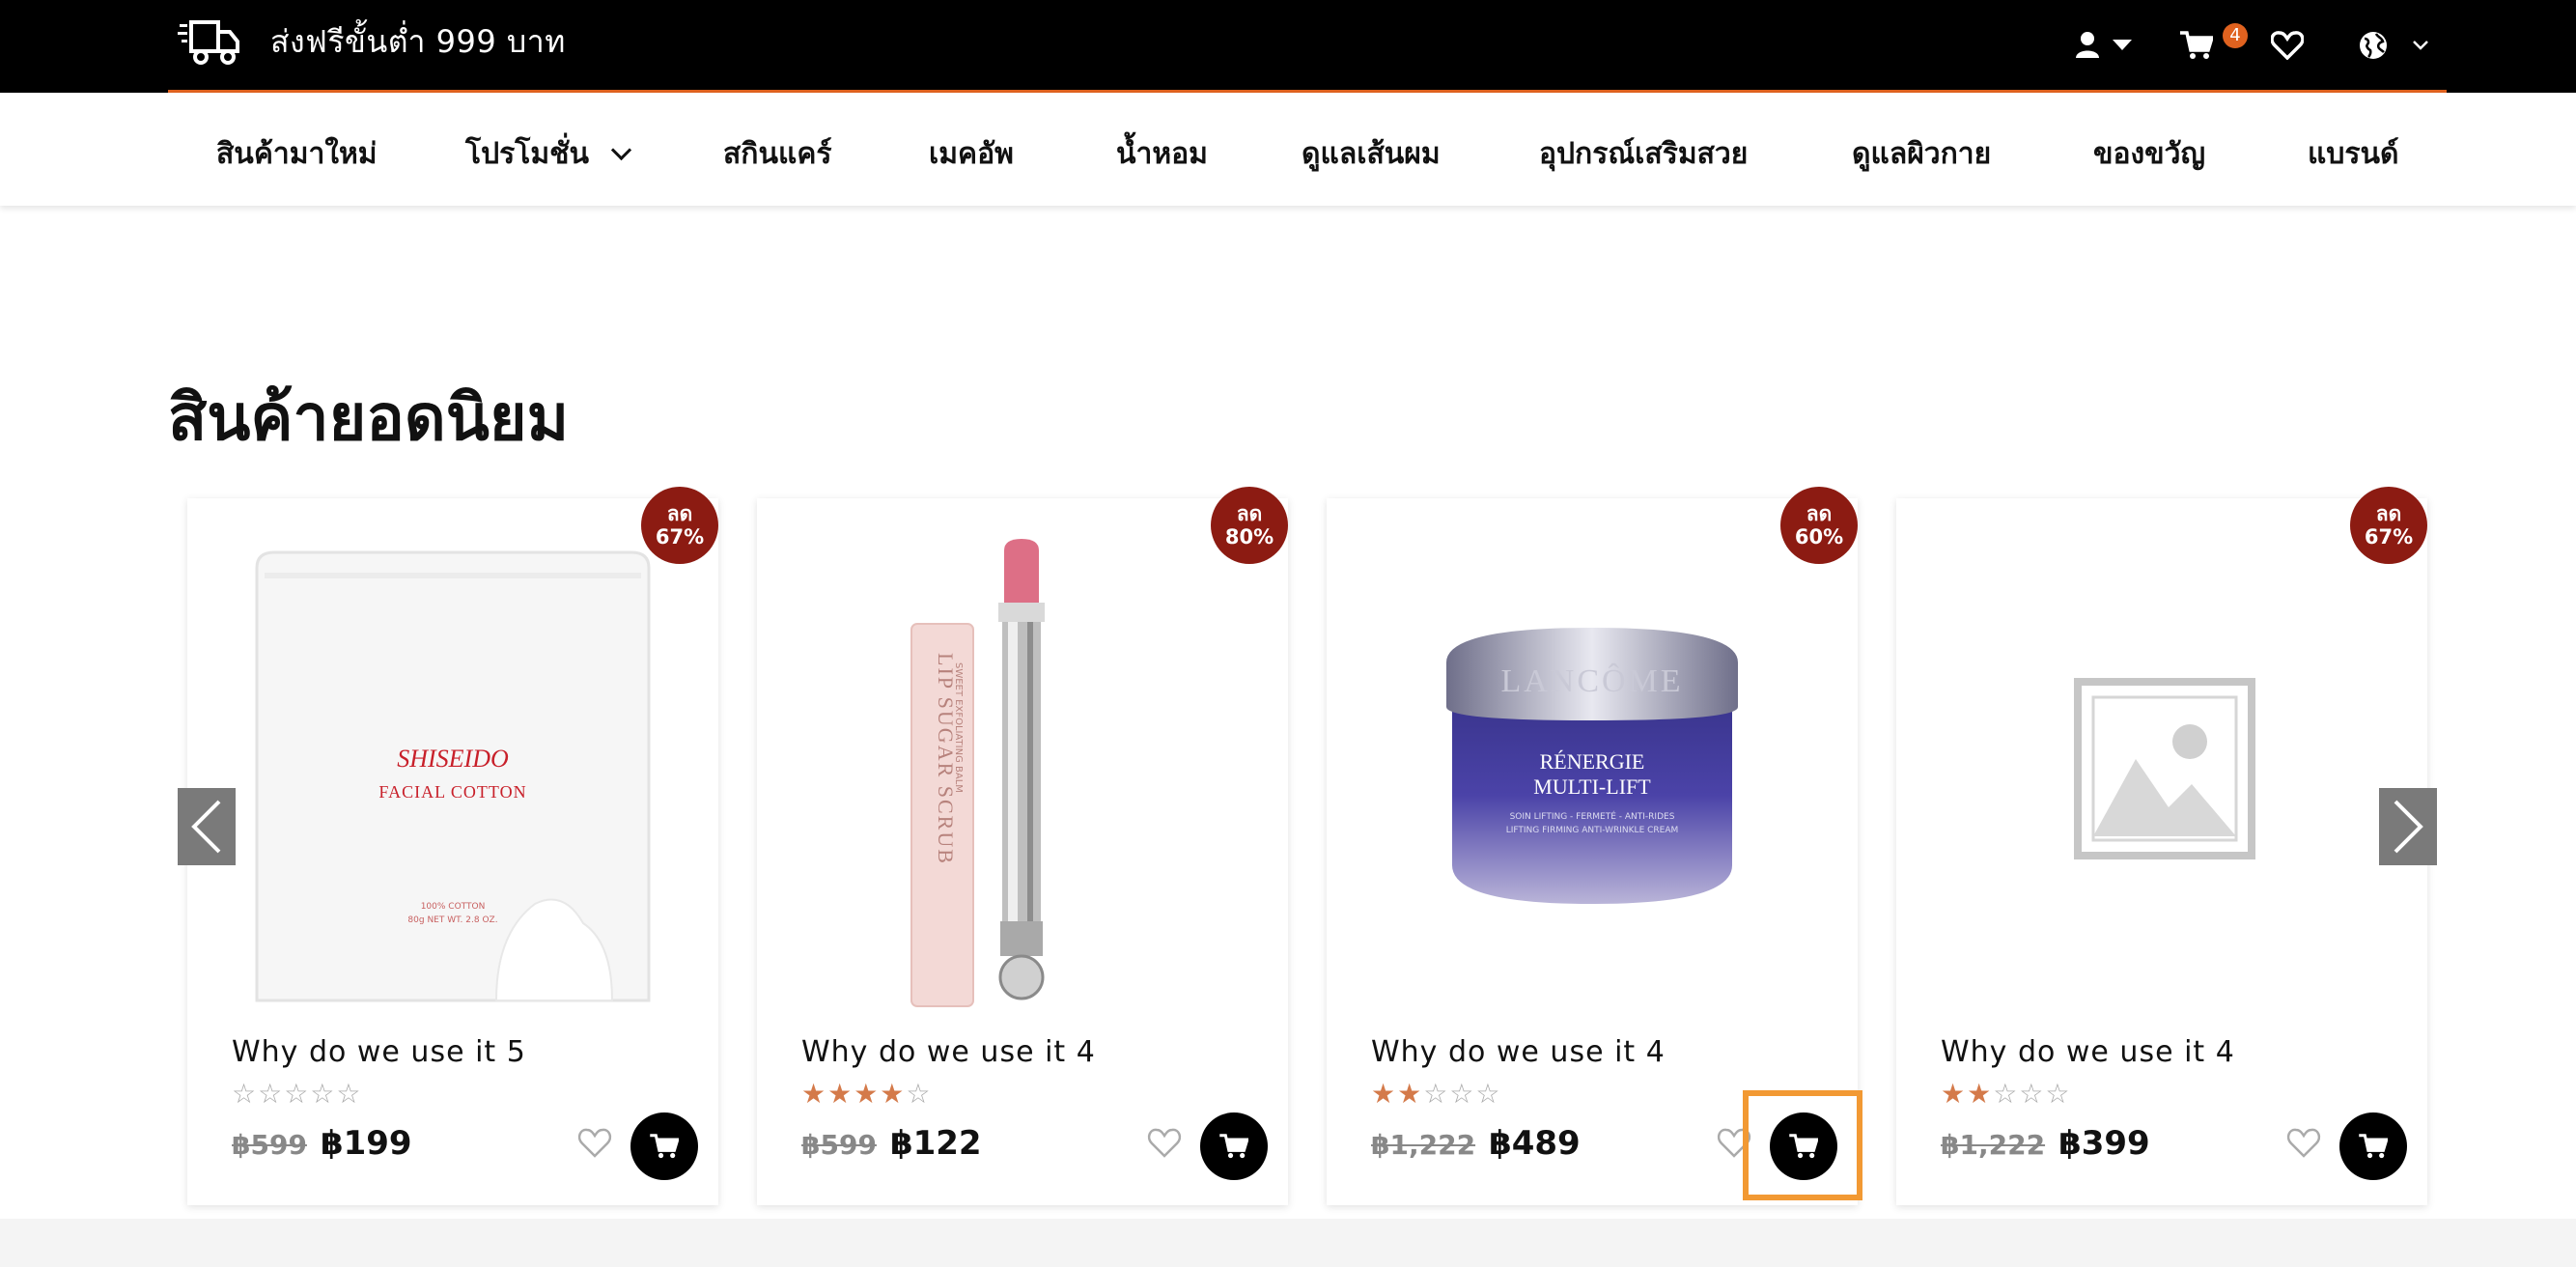 This screenshot has width=2576, height=1267. I want to click on star-filled-icon: ★★★★, so click(854, 1094).